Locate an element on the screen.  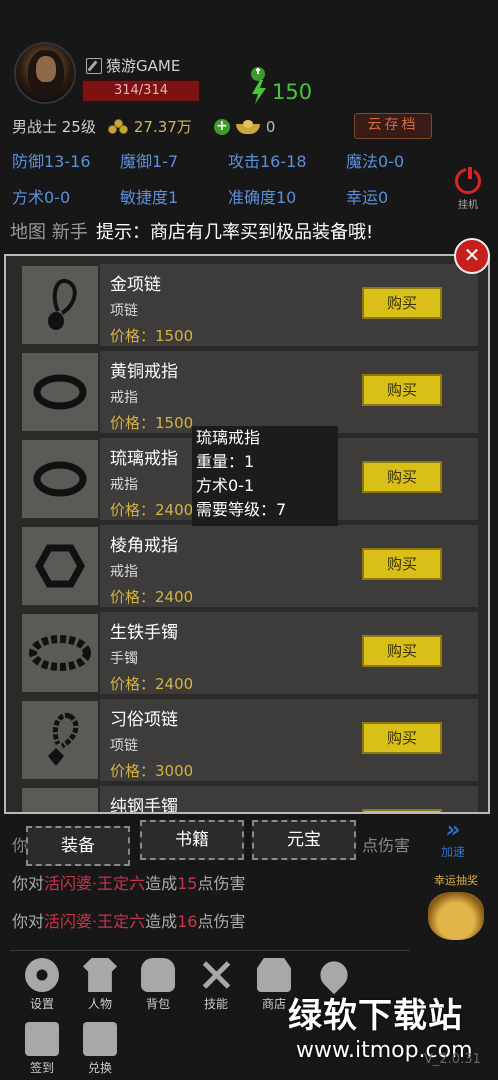
shirt-icon is located at coordinates (100, 975).